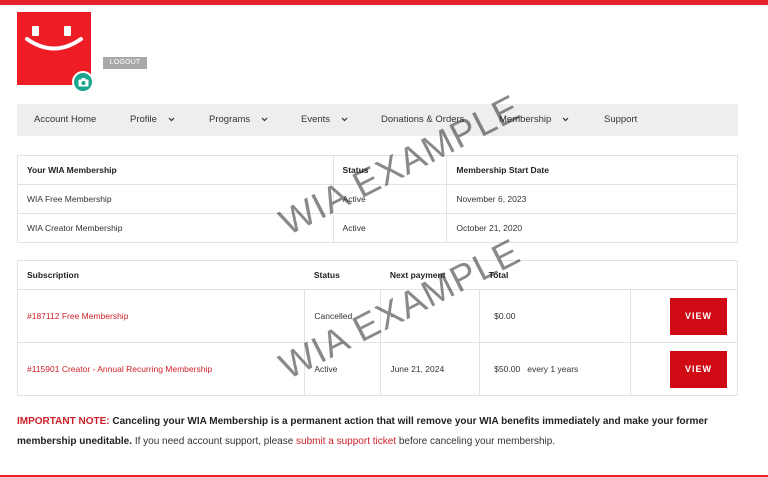 This screenshot has height=477, width=768. What do you see at coordinates (77, 316) in the screenshot?
I see `subscription-name: #187112 Free Membership` at bounding box center [77, 316].